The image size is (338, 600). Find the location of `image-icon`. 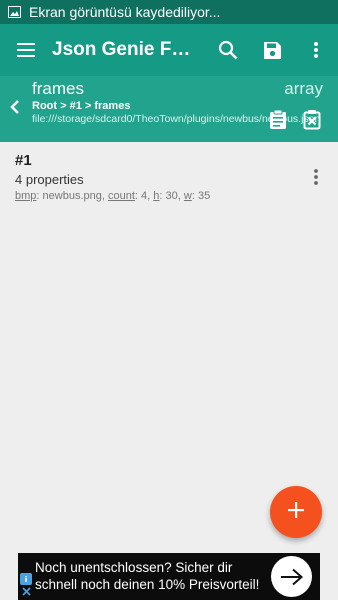

image-icon is located at coordinates (14, 12).